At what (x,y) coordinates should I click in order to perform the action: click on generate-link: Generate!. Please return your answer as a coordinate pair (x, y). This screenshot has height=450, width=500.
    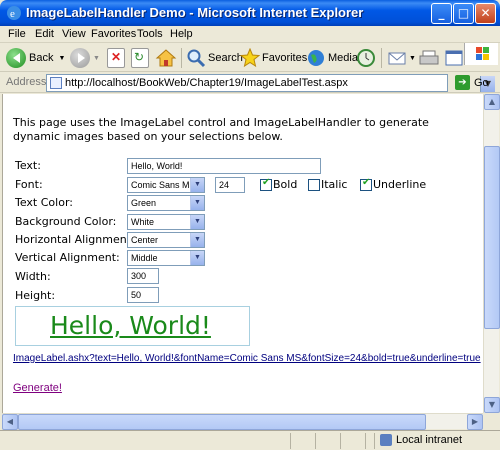
    Looking at the image, I should click on (37, 388).